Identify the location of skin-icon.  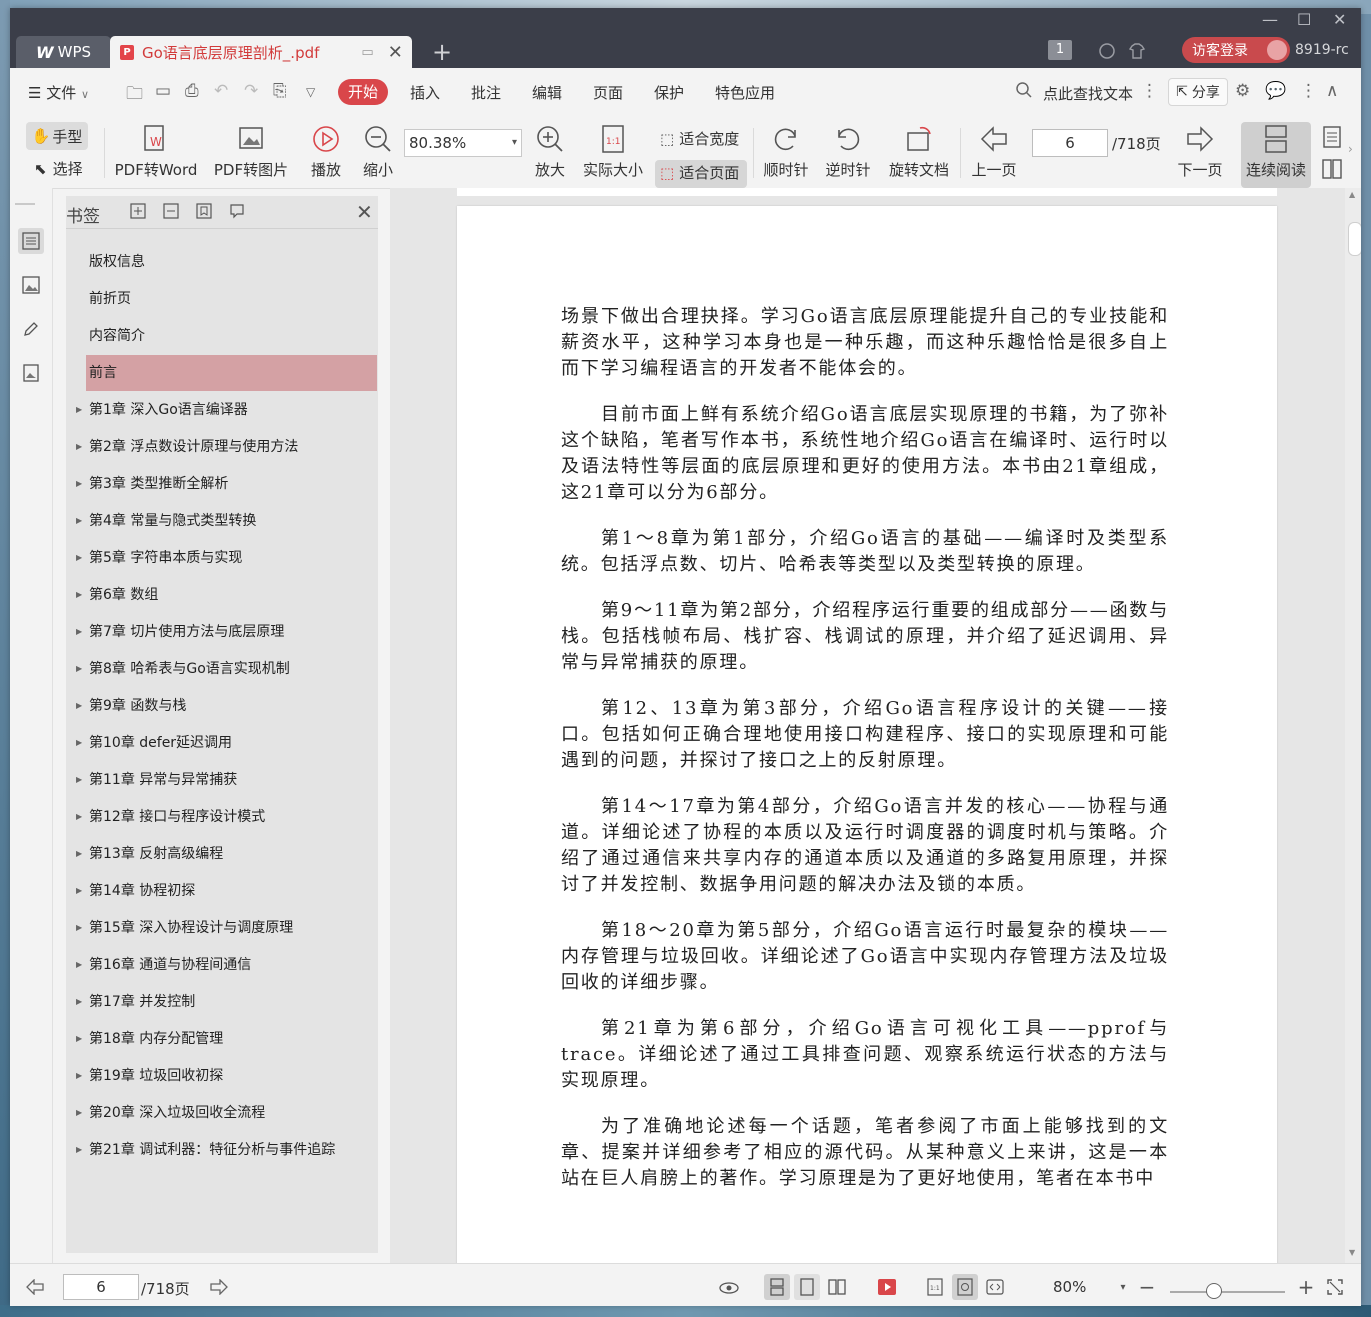
(1107, 51).